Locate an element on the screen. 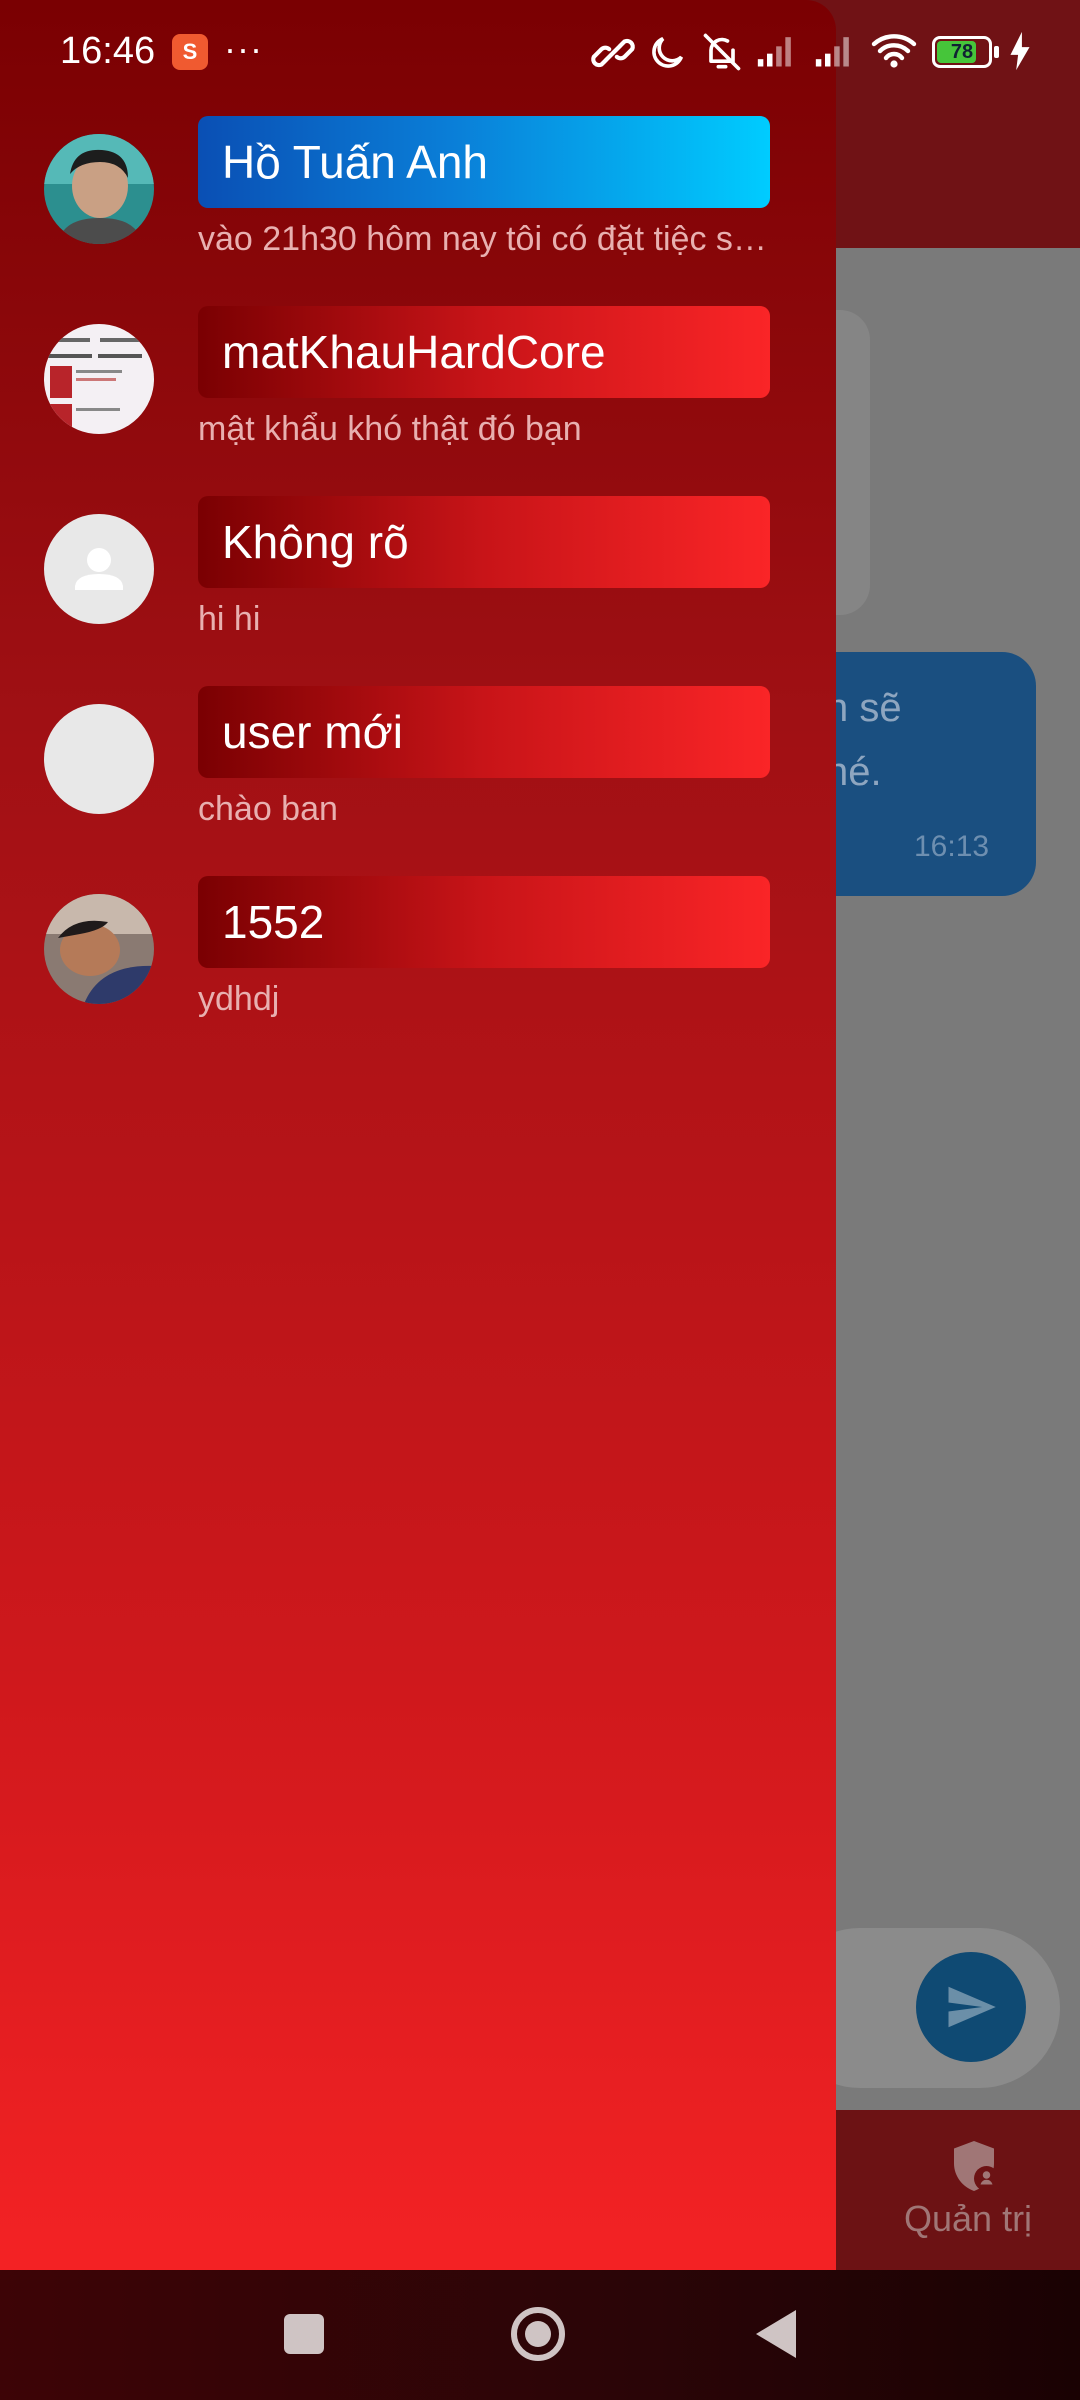 The image size is (1080, 2400). conversation-preview: chào ban is located at coordinates (268, 809).